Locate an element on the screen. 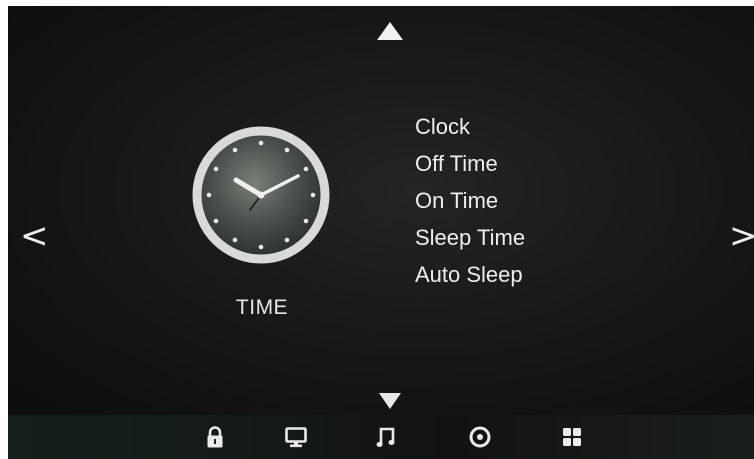  section-title: TIME is located at coordinates (262, 307).